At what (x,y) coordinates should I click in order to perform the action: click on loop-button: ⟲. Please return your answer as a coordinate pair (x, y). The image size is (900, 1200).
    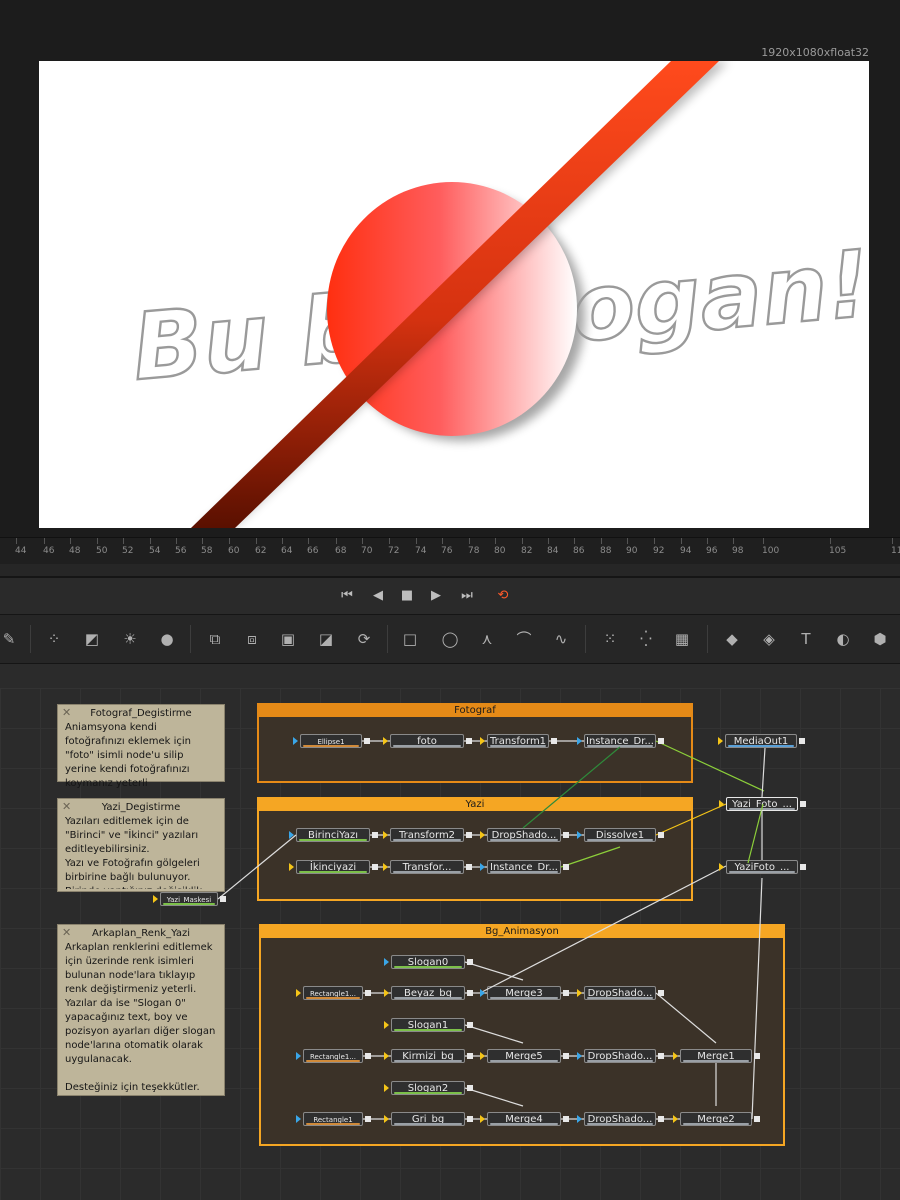
    Looking at the image, I should click on (503, 596).